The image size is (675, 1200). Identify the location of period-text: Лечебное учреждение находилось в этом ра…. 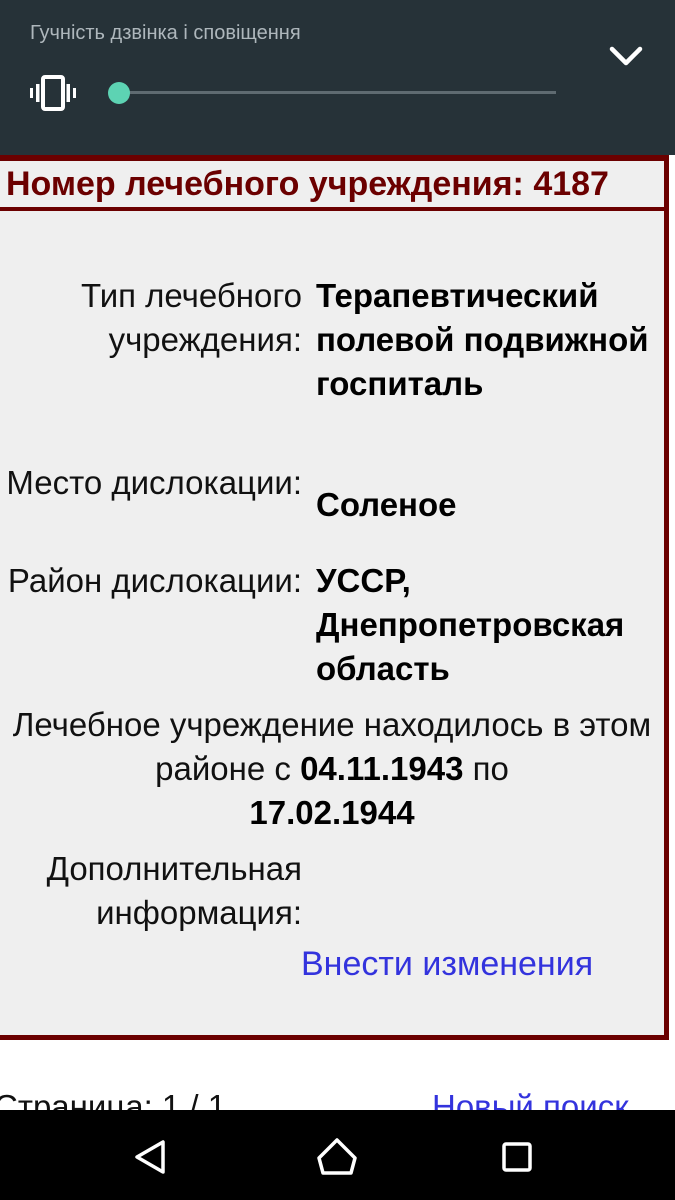
(332, 769).